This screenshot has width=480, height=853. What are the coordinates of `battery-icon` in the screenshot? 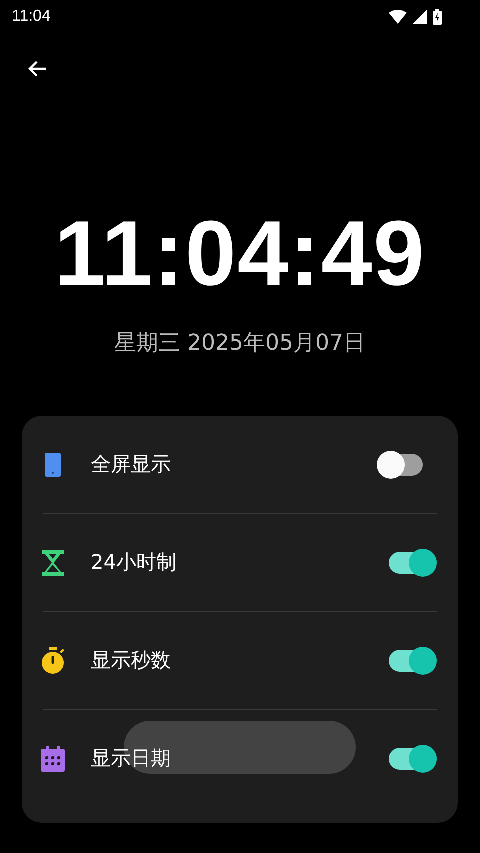 It's located at (437, 17).